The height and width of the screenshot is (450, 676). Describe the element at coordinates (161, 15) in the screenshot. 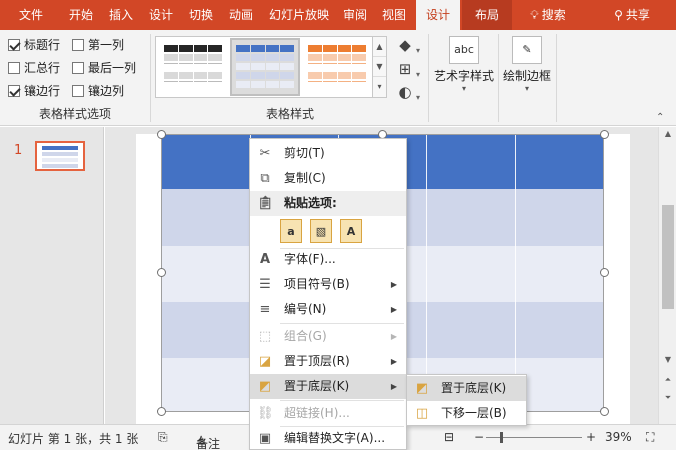

I see `tab-design: 设计` at that location.